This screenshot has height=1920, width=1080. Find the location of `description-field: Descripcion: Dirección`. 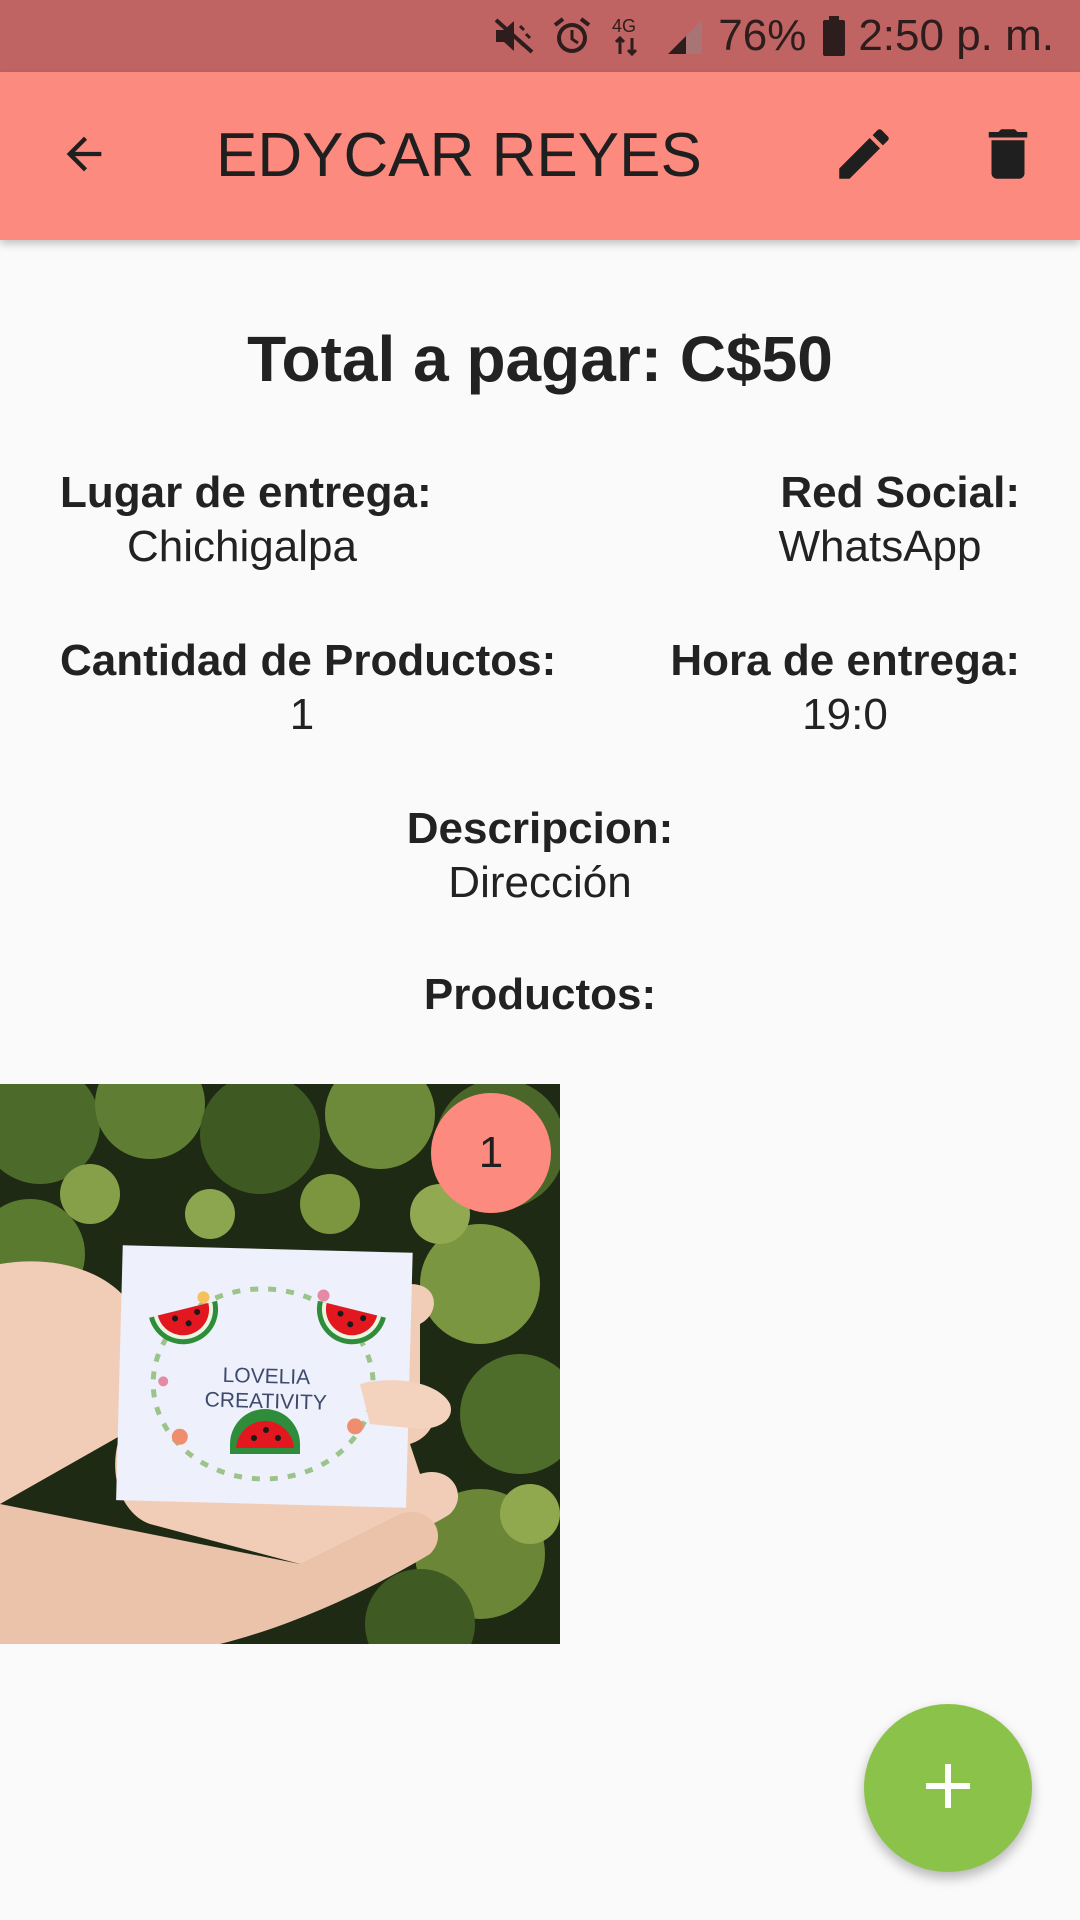

description-field: Descripcion: Dirección is located at coordinates (540, 856).